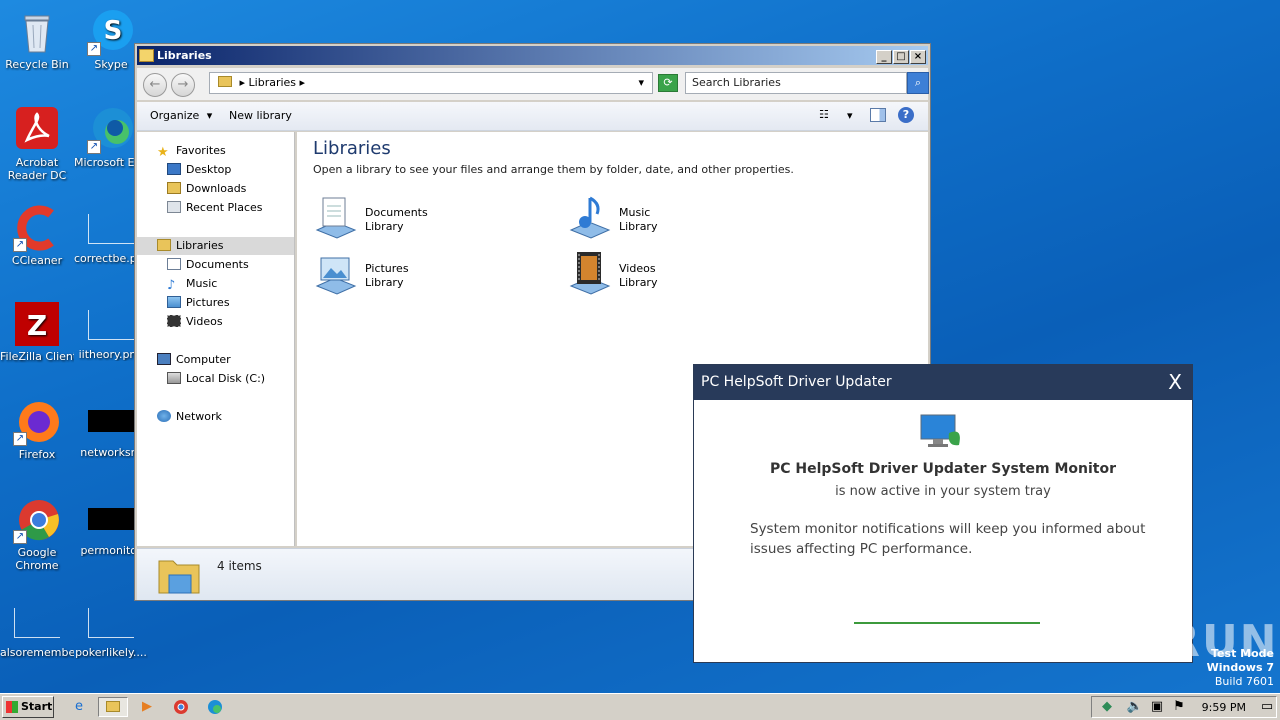 Image resolution: width=1280 pixels, height=720 pixels. What do you see at coordinates (183, 85) in the screenshot?
I see `forward-button: →` at bounding box center [183, 85].